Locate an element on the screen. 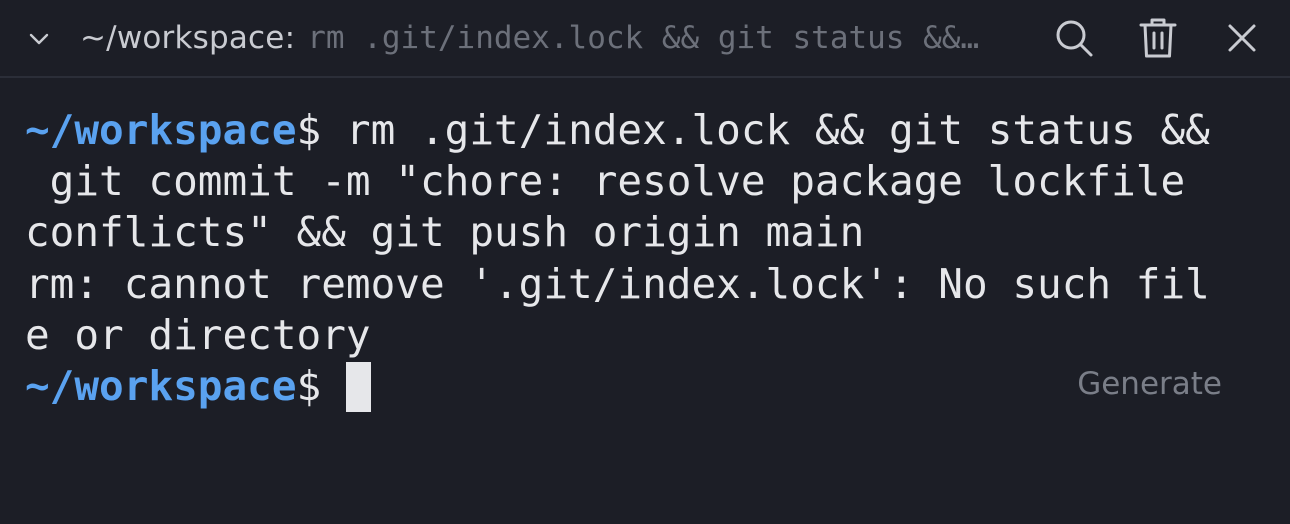  collapse-button is located at coordinates (39, 39).